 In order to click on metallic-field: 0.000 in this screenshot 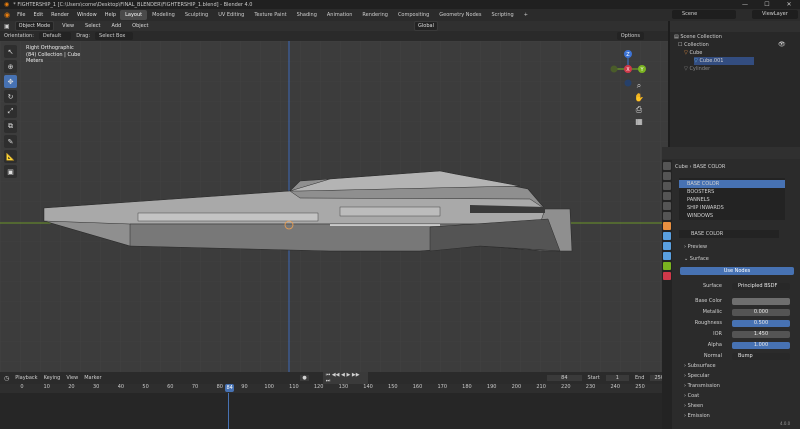, I will do `click(761, 312)`.